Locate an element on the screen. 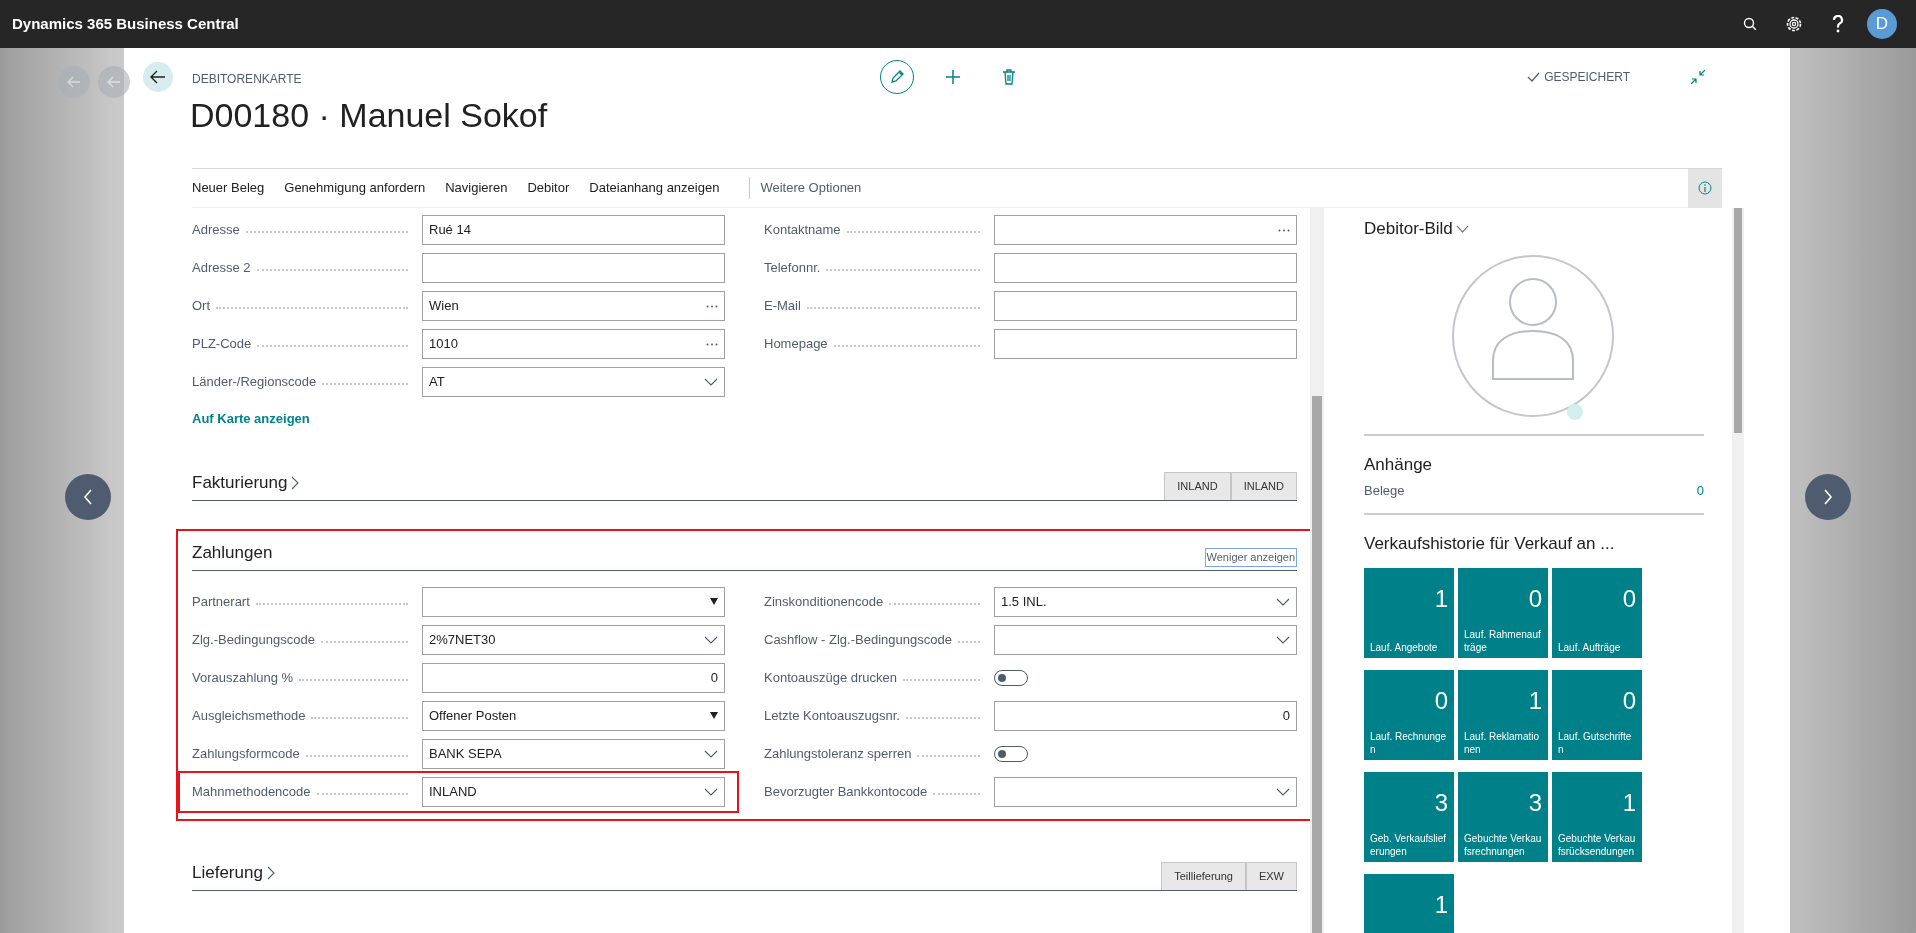  summary-tag: EXW is located at coordinates (1271, 876).